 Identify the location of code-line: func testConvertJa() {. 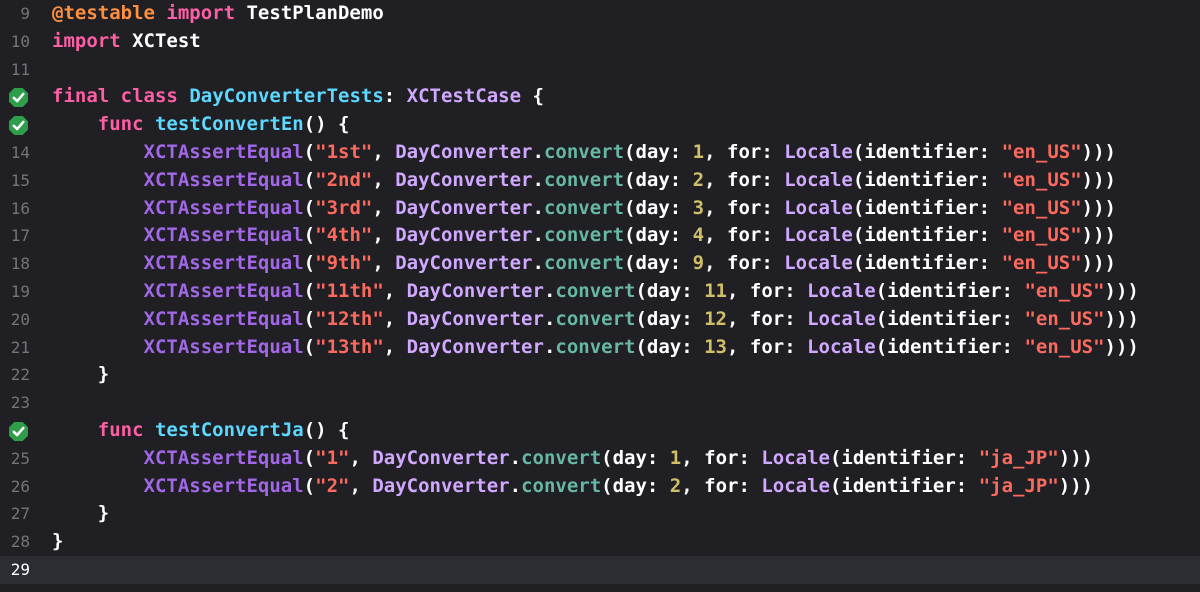
(600, 431).